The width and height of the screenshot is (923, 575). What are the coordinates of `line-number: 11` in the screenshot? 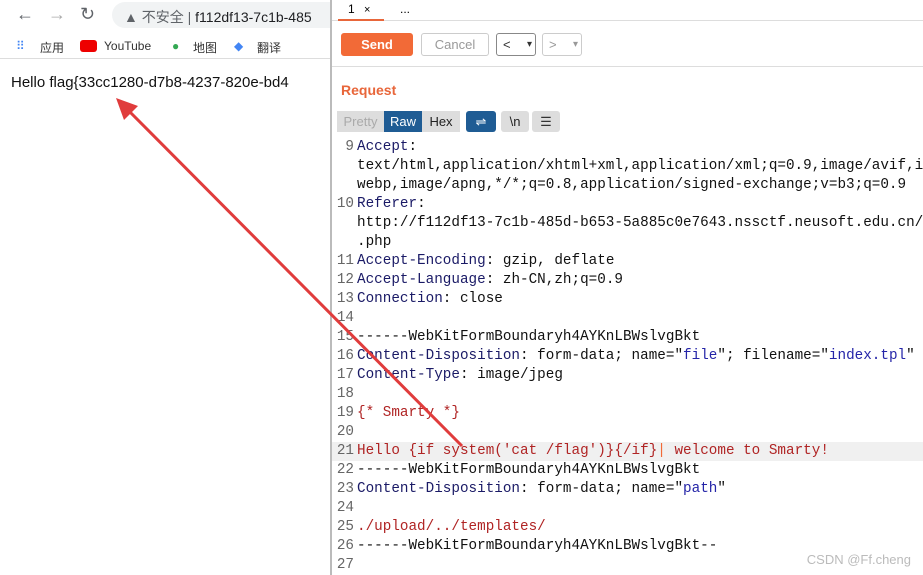 It's located at (345, 261).